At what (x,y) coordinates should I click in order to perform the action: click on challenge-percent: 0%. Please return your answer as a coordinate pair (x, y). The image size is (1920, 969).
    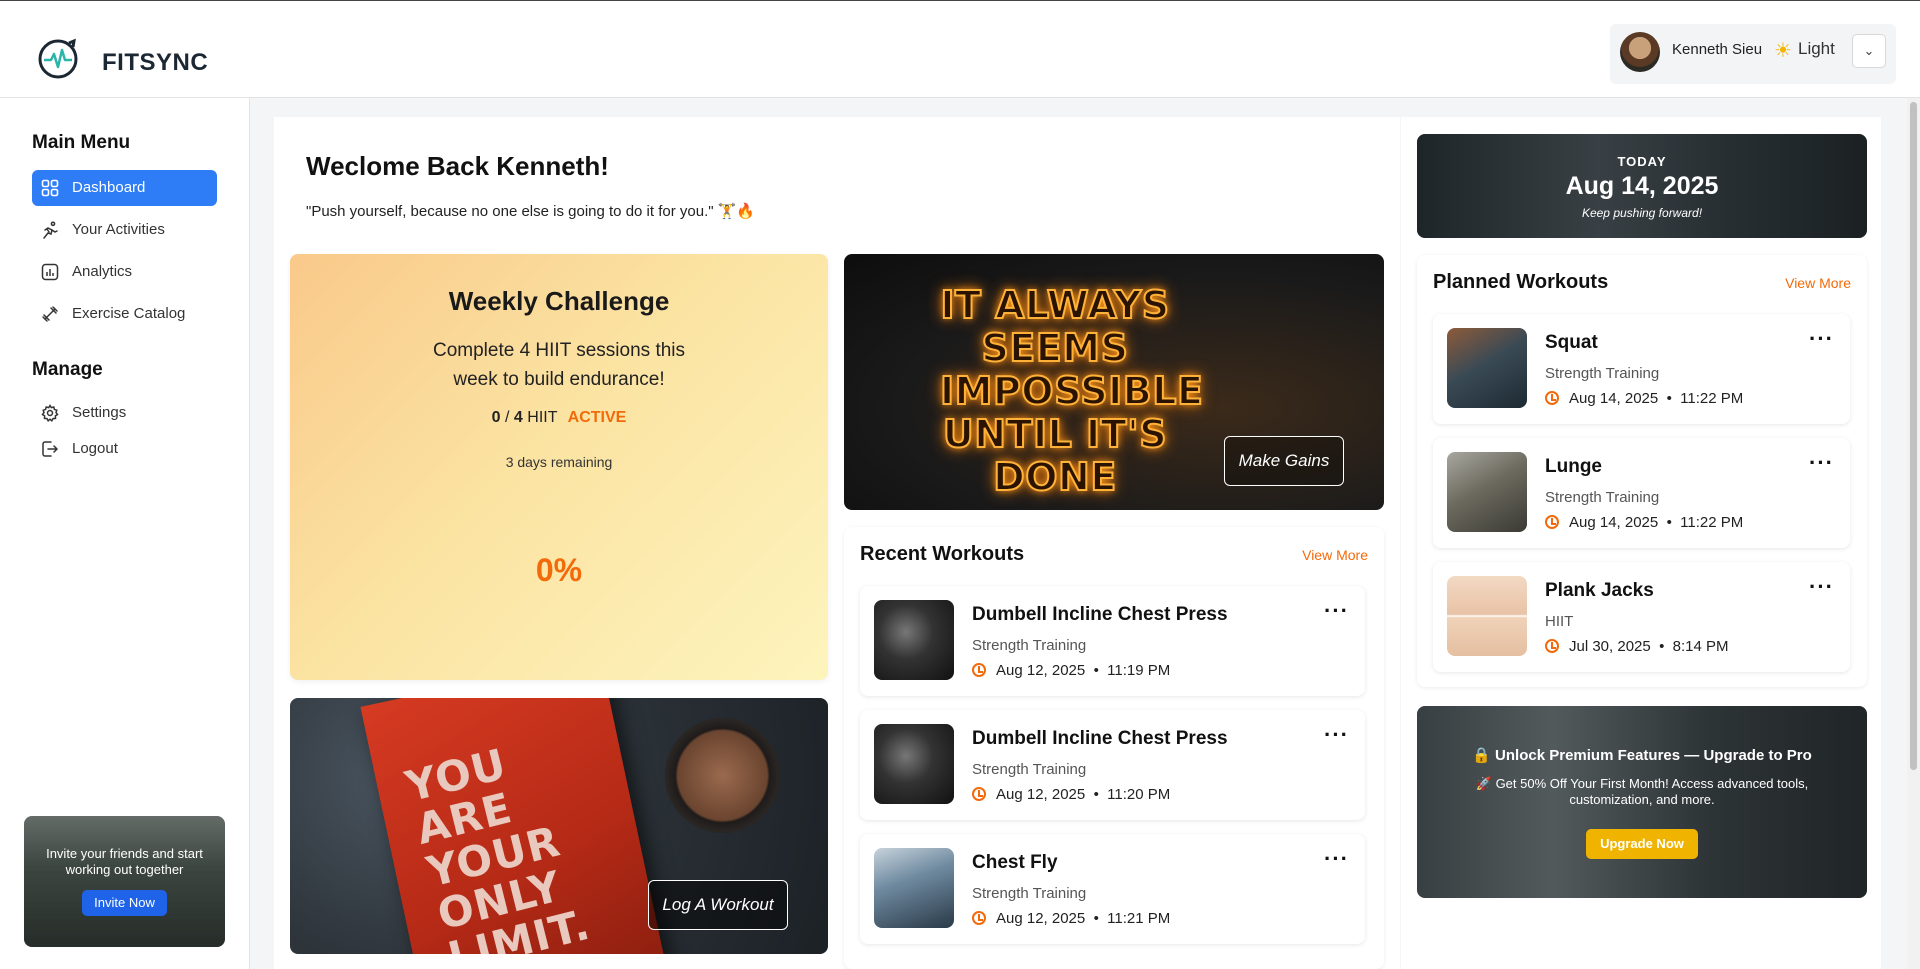
    Looking at the image, I should click on (559, 570).